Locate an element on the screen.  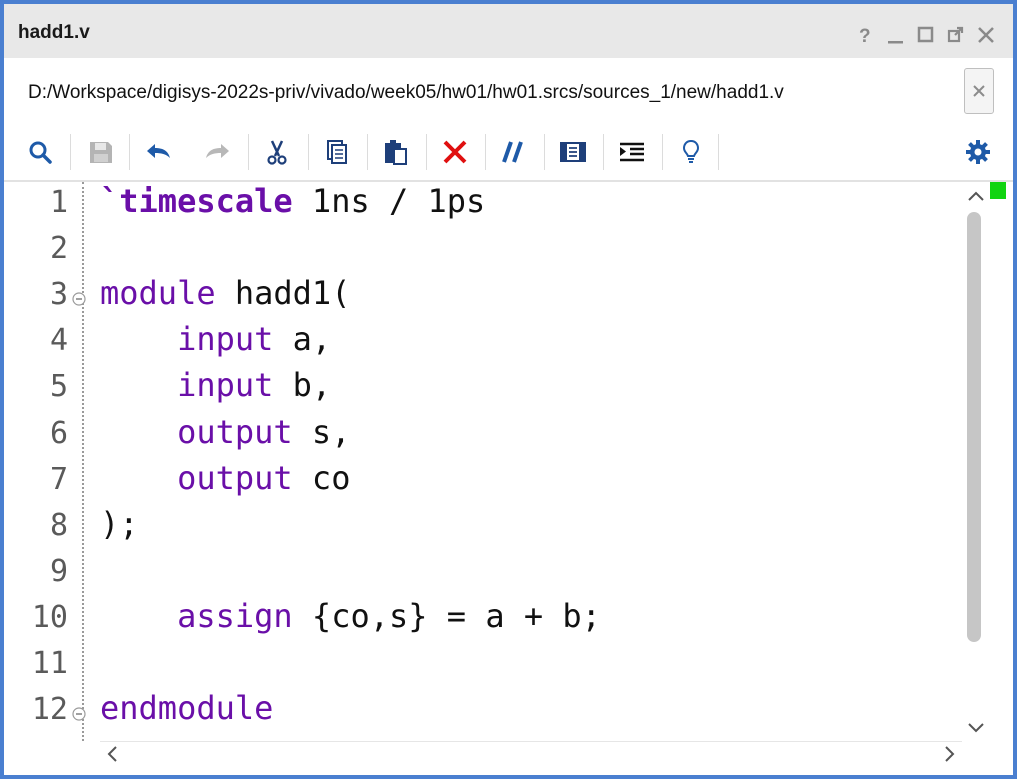
paste-icon is located at coordinates (396, 152).